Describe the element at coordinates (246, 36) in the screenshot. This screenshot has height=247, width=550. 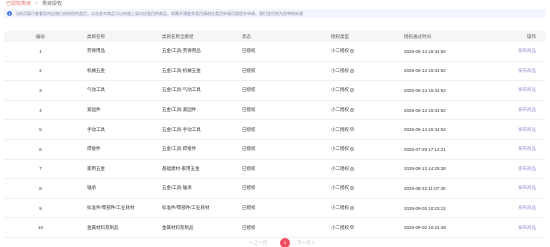
I see `header-status: 状态` at that location.